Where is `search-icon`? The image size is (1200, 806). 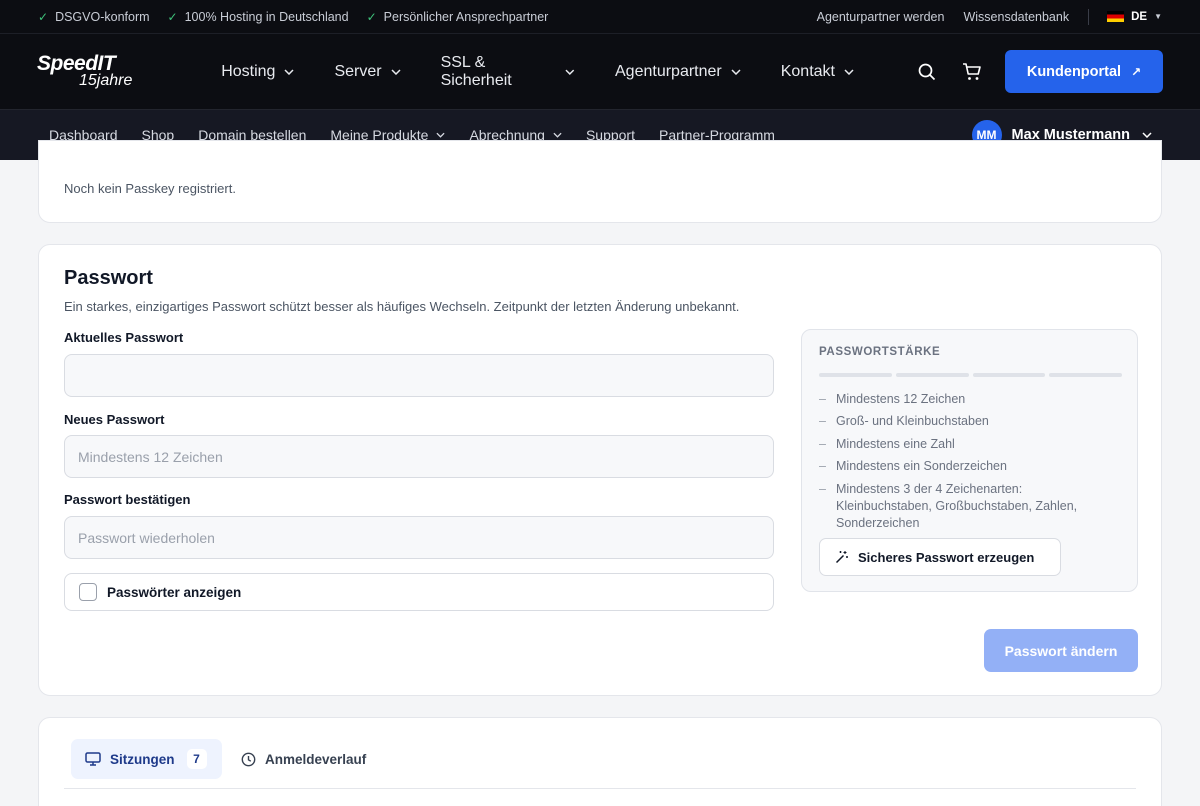
search-icon is located at coordinates (927, 72).